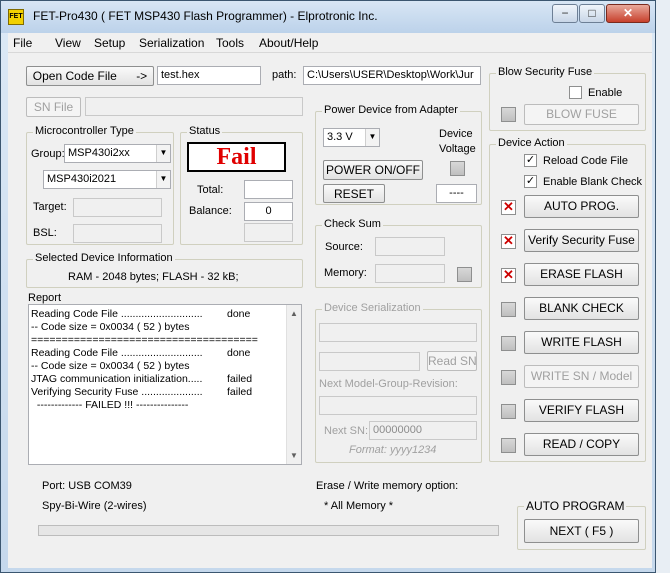 This screenshot has width=670, height=573. Describe the element at coordinates (585, 161) in the screenshot. I see `reload-code-file-label: Reload Code File` at that location.